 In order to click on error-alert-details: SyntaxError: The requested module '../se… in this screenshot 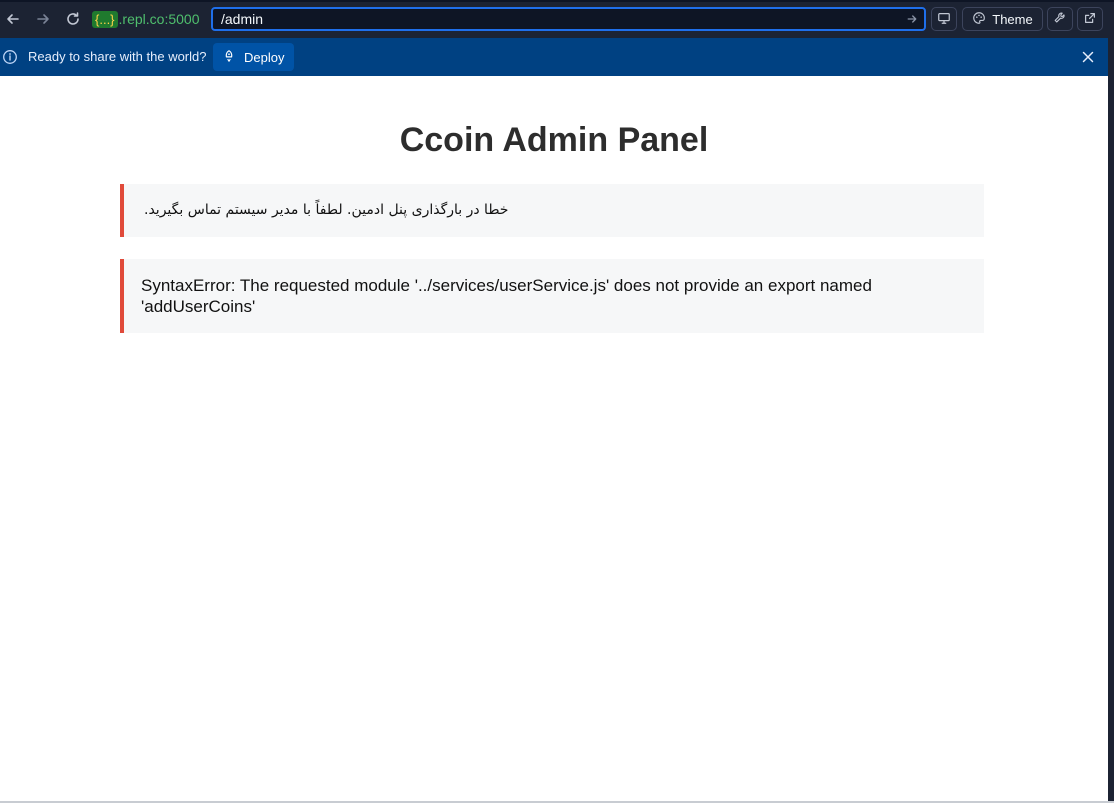, I will do `click(552, 296)`.